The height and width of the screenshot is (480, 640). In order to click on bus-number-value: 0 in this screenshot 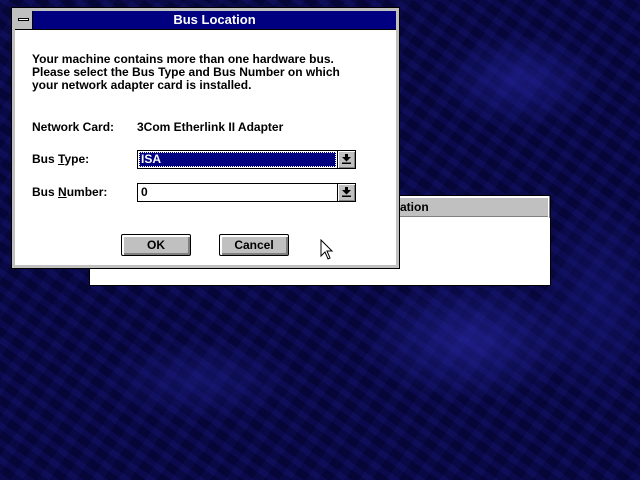, I will do `click(237, 192)`.